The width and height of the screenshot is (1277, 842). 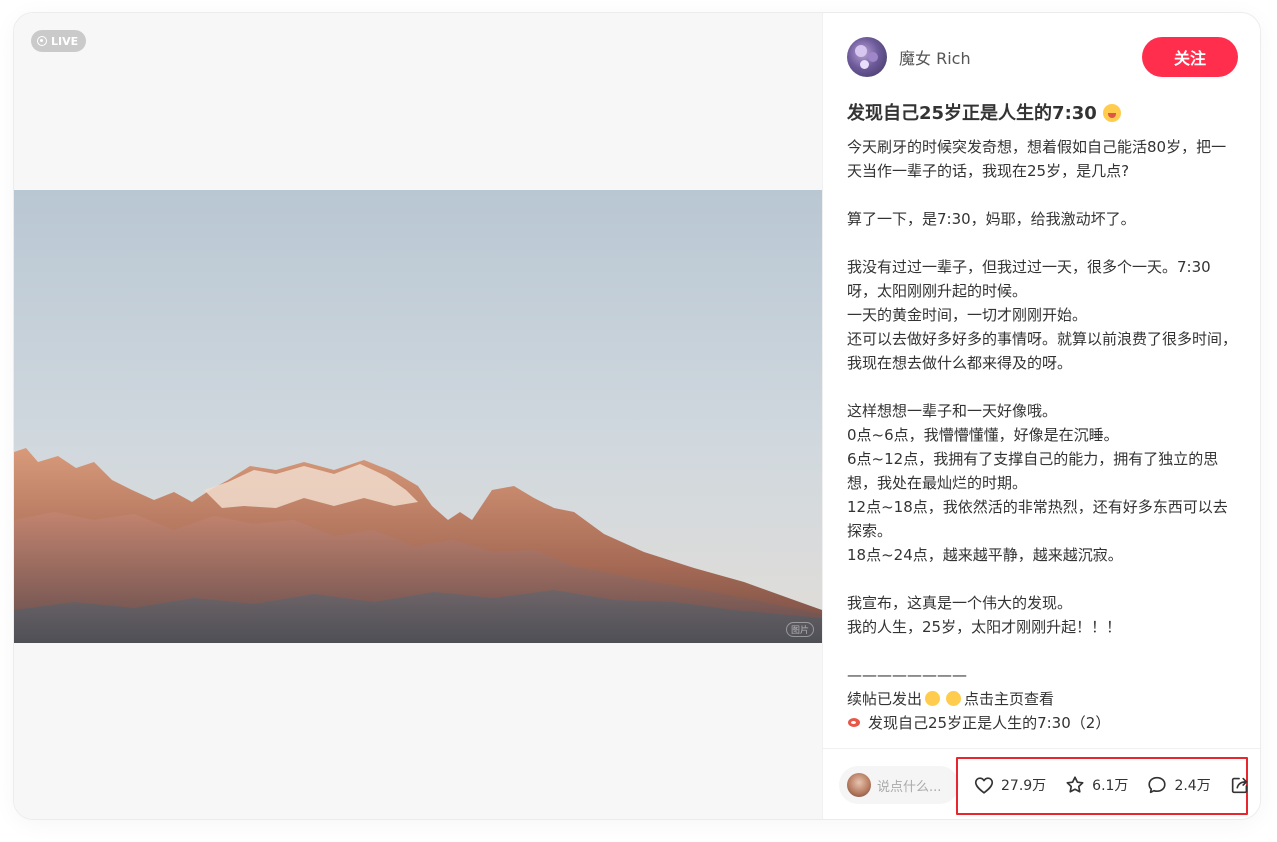 I want to click on crying-emoji-icon, so click(x=1111, y=113).